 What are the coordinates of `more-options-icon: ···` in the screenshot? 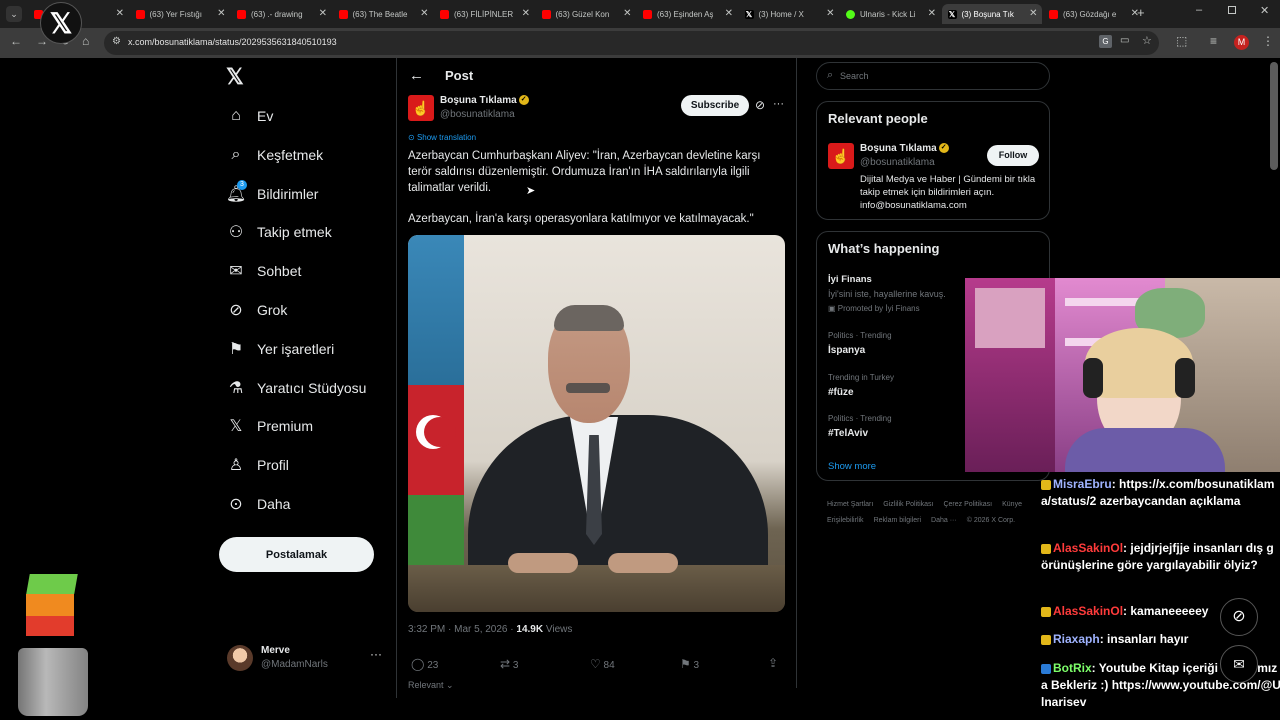 It's located at (778, 104).